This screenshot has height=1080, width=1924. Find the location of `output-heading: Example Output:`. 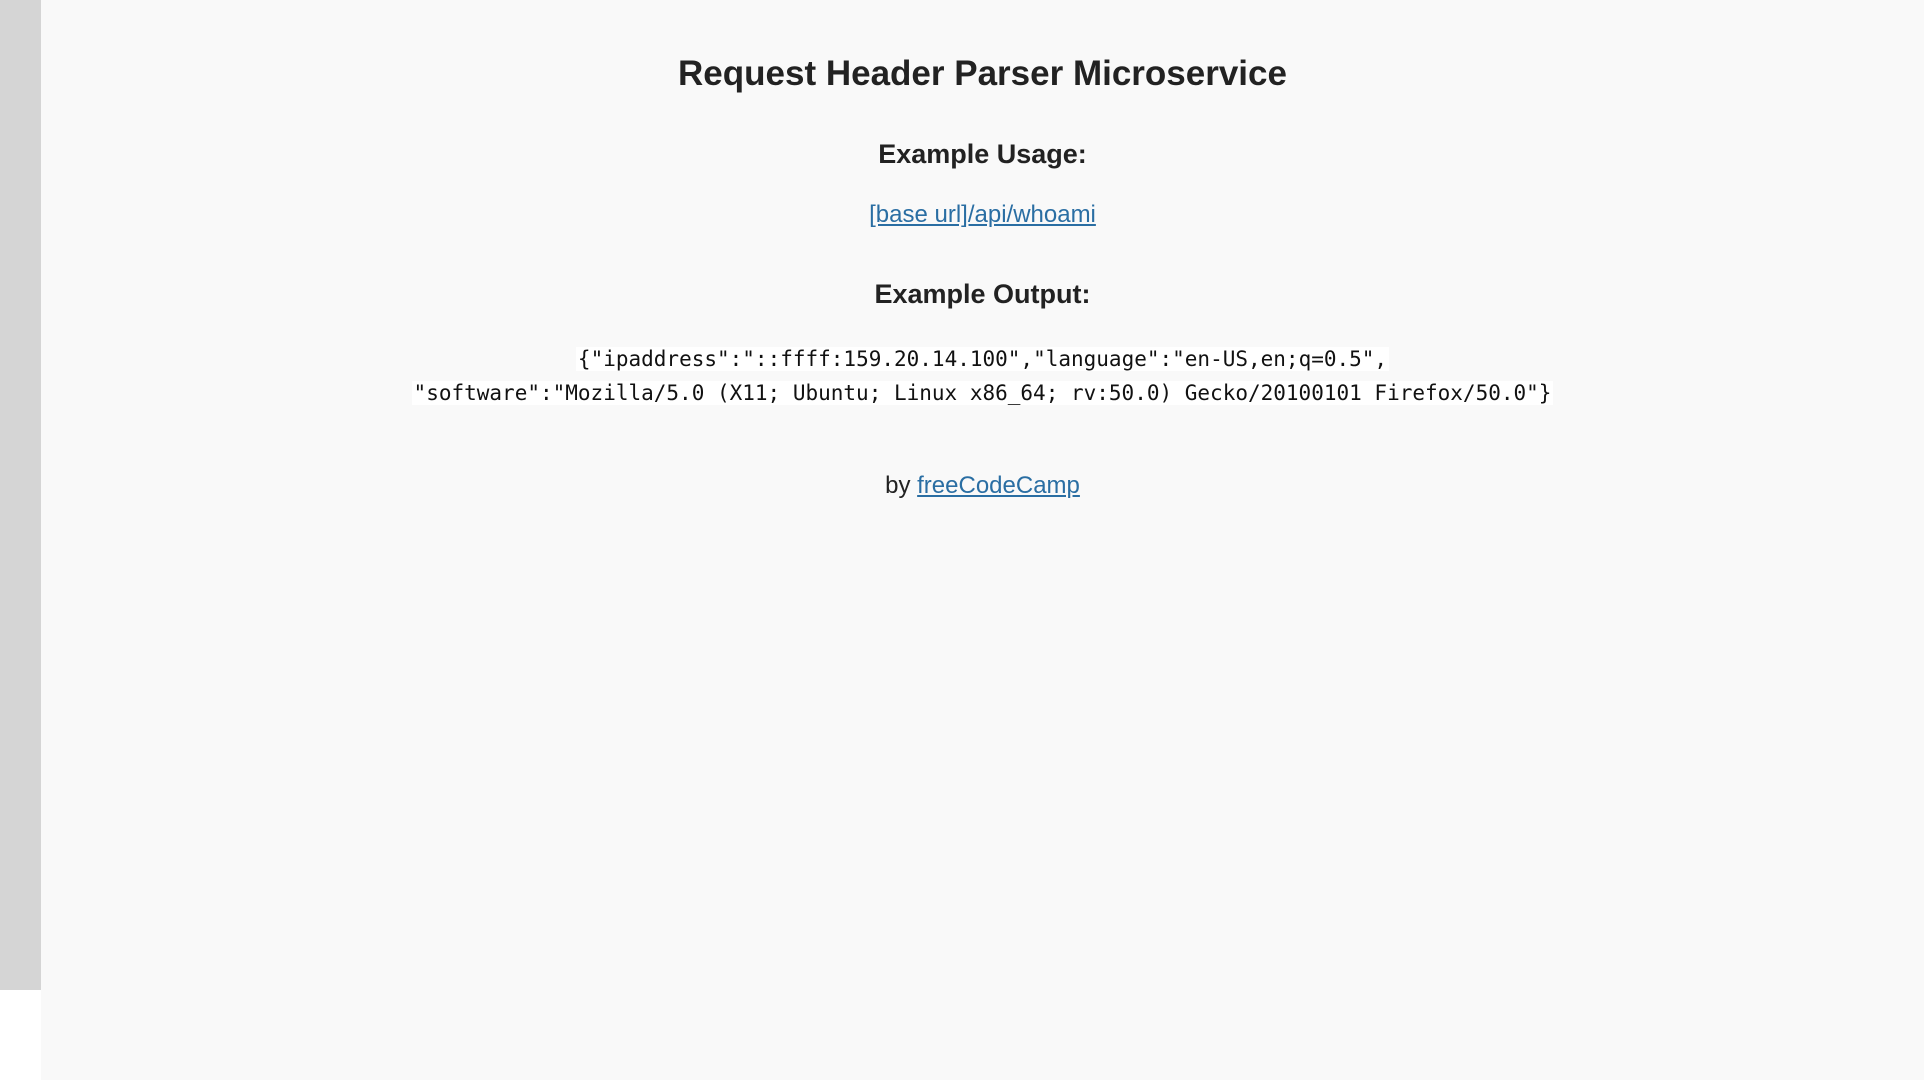

output-heading: Example Output: is located at coordinates (982, 294).